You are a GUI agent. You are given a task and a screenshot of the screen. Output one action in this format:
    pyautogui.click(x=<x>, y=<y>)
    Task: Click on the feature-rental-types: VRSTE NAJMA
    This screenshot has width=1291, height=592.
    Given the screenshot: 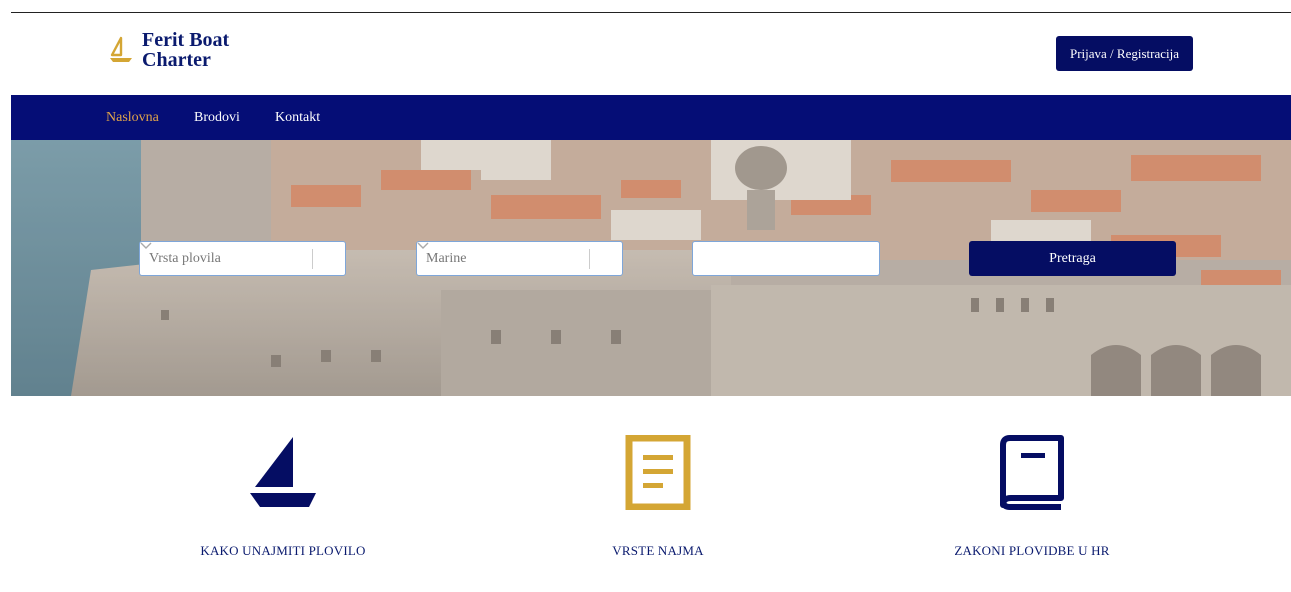 What is the action you would take?
    pyautogui.click(x=658, y=497)
    